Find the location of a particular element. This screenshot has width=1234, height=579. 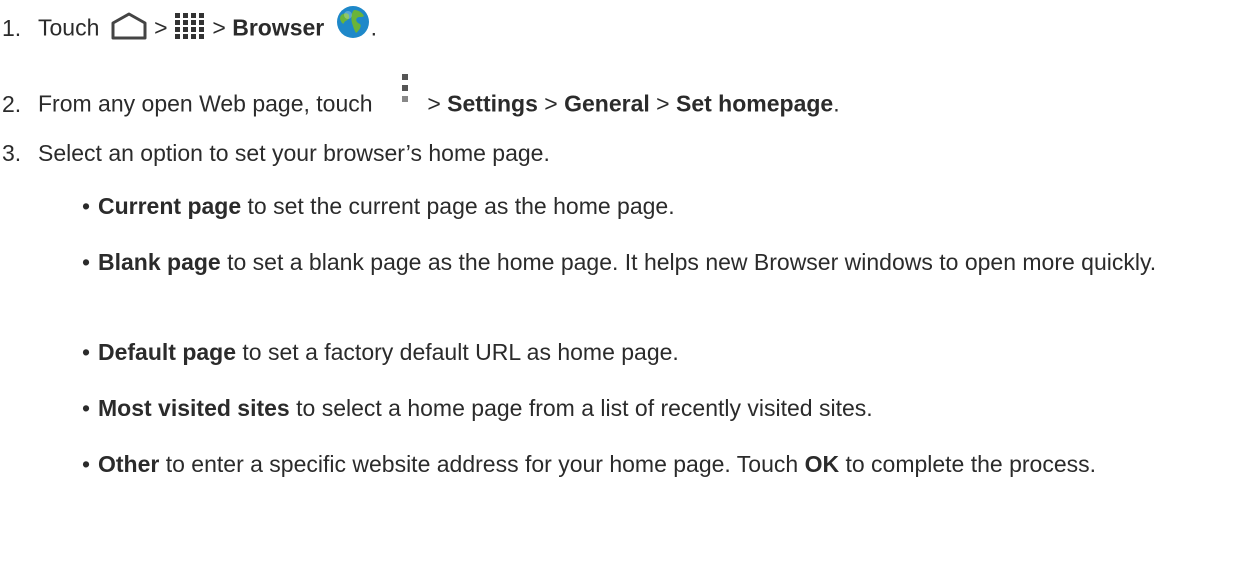

step-number: 1. is located at coordinates (12, 27).